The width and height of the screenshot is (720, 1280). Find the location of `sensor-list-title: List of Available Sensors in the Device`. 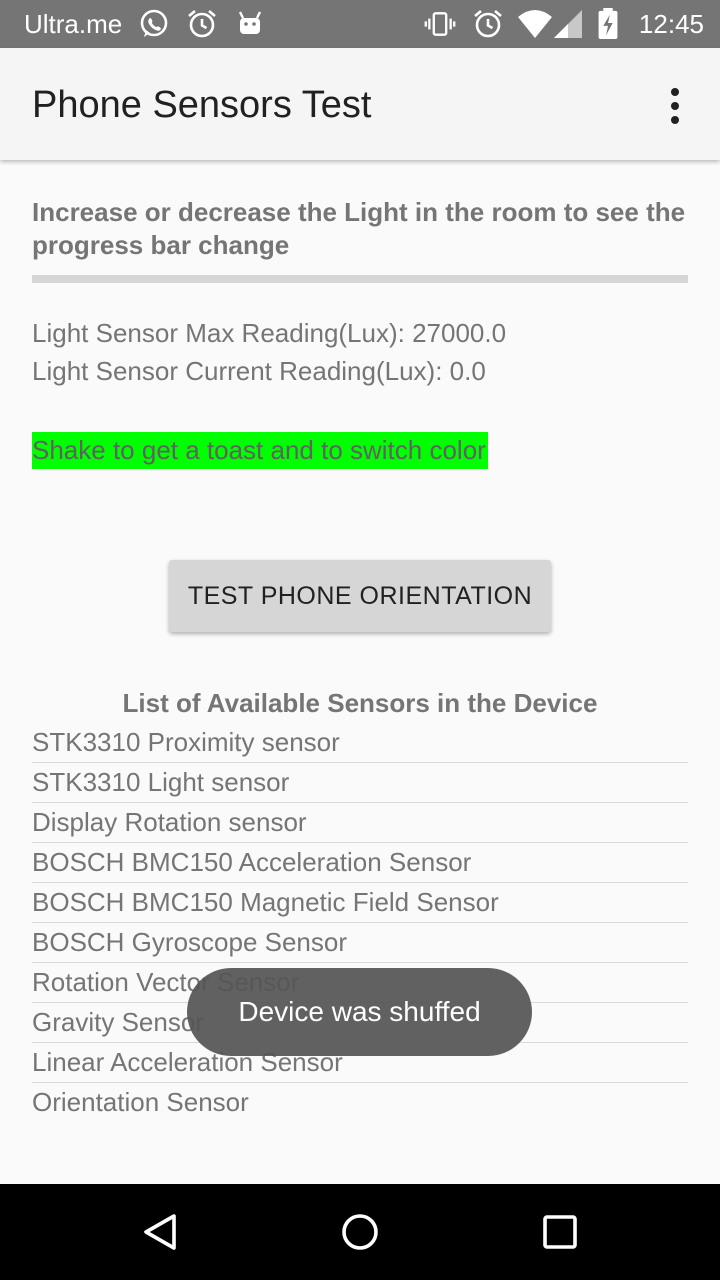

sensor-list-title: List of Available Sensors in the Device is located at coordinates (360, 703).